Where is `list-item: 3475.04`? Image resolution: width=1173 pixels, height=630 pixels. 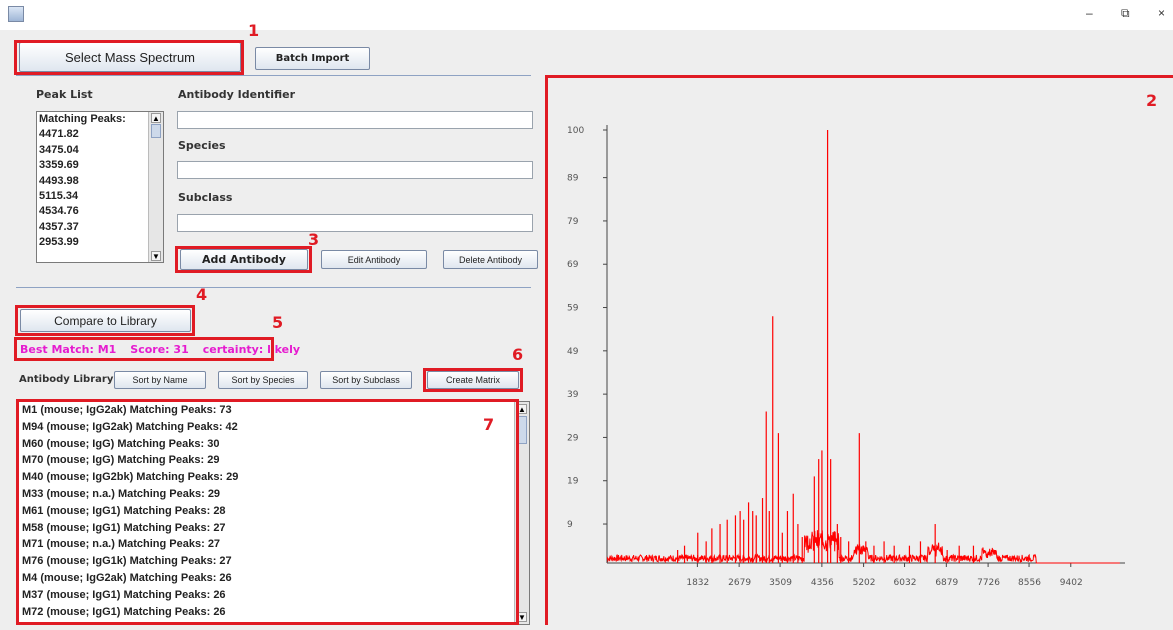 list-item: 3475.04 is located at coordinates (100, 150).